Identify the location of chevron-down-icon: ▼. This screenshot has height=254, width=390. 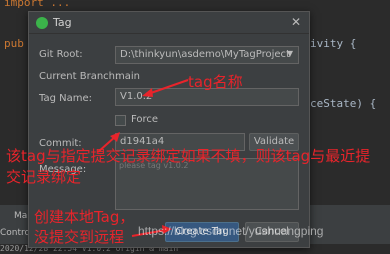
(289, 53).